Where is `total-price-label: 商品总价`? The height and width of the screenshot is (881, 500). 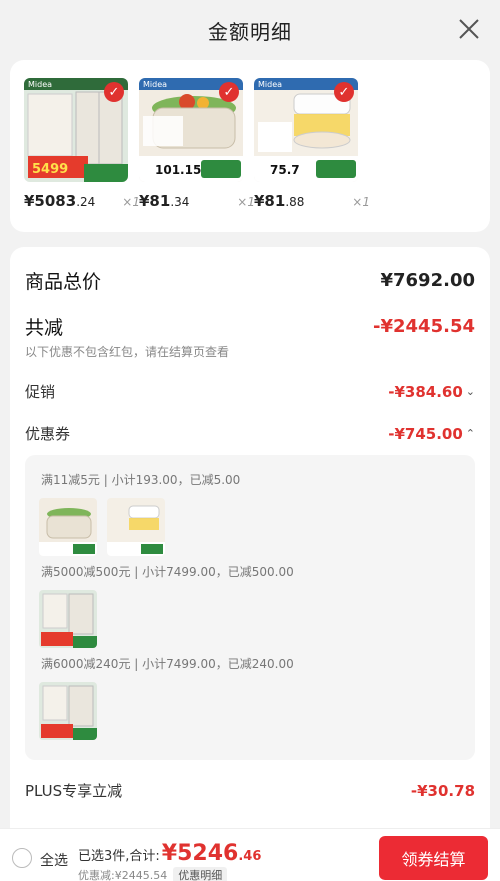 total-price-label: 商品总价 is located at coordinates (63, 282).